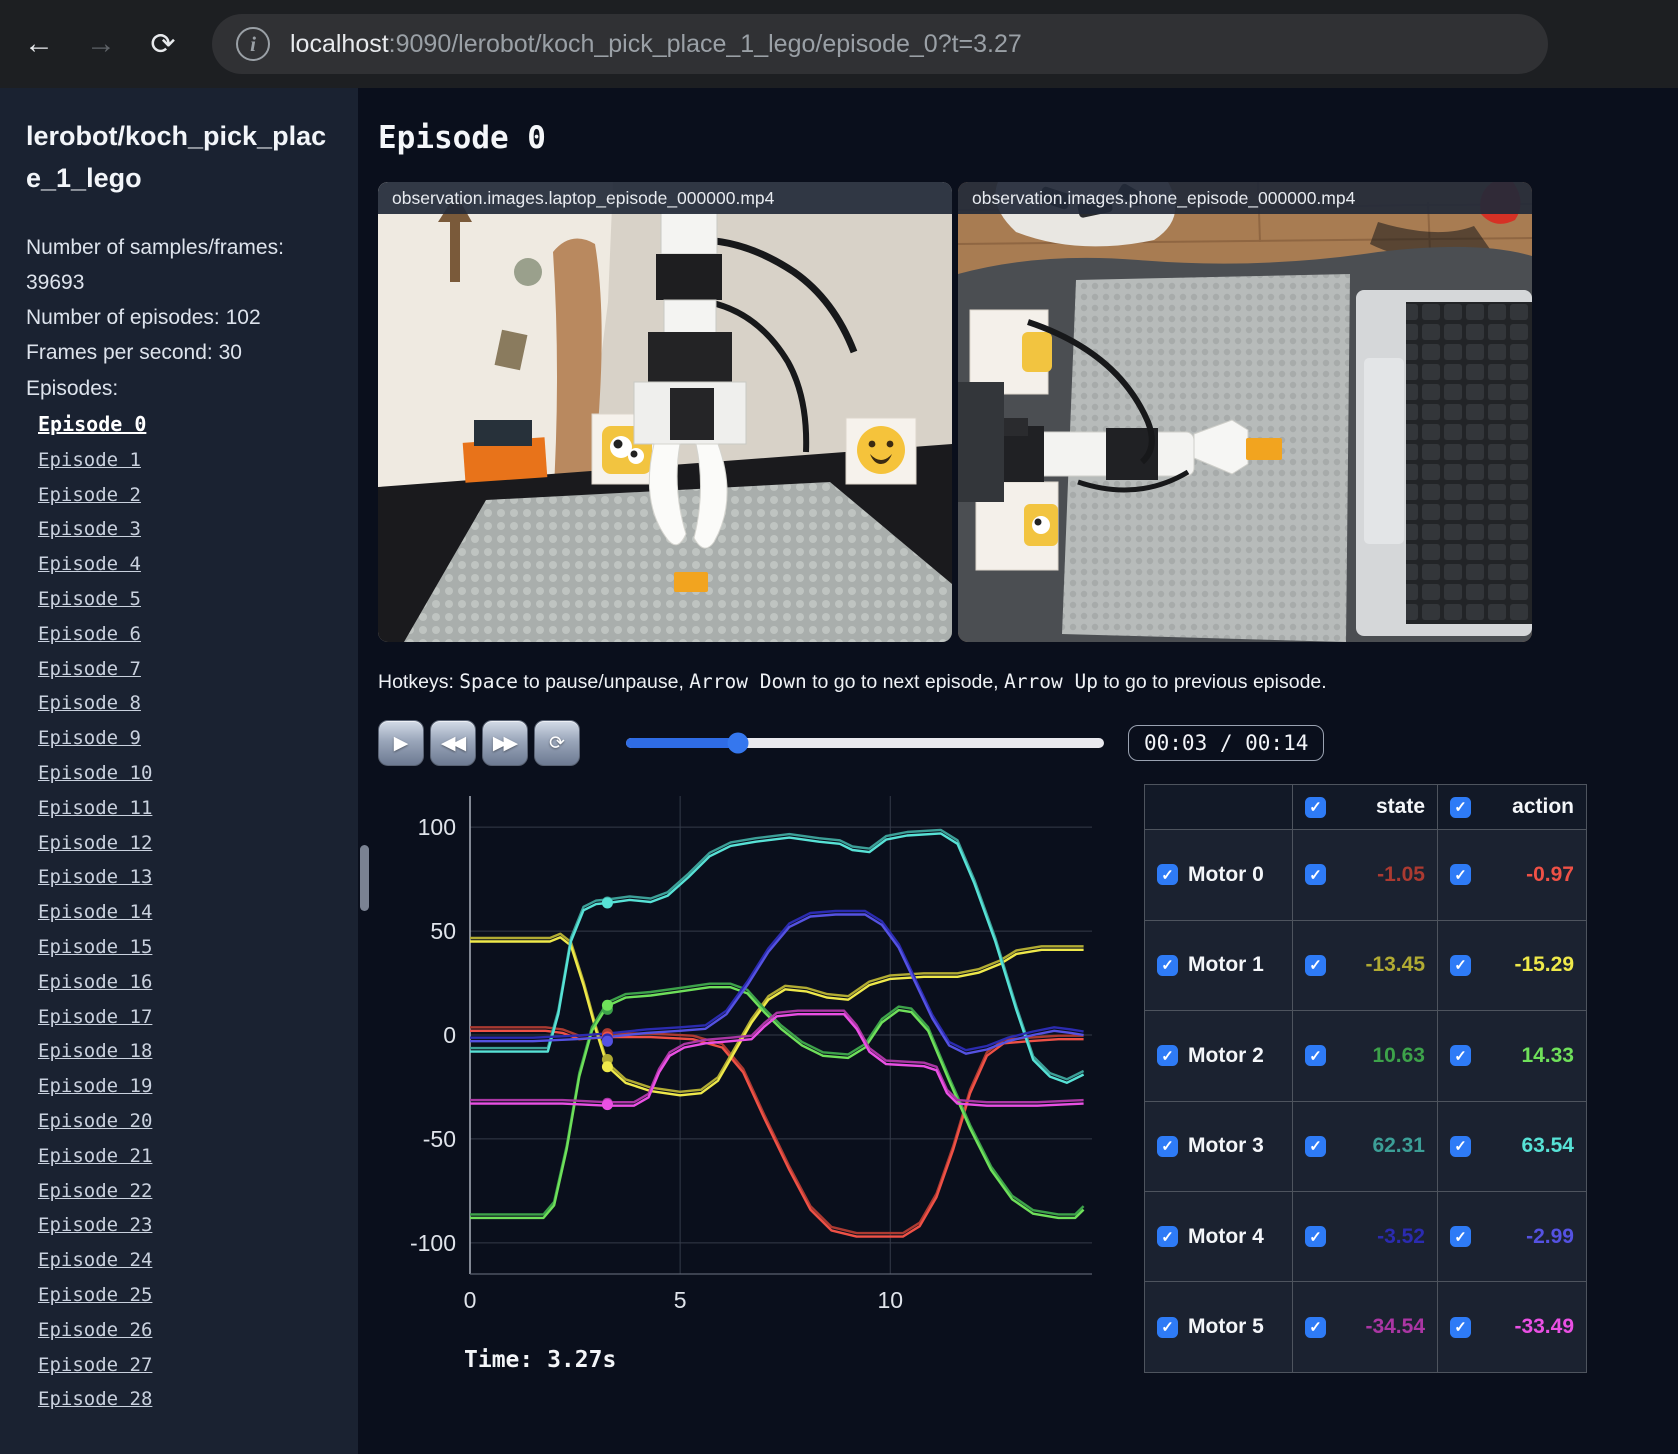 This screenshot has height=1454, width=1678. What do you see at coordinates (1315, 1056) in the screenshot?
I see `motor-2-state-checkbox: ✓` at bounding box center [1315, 1056].